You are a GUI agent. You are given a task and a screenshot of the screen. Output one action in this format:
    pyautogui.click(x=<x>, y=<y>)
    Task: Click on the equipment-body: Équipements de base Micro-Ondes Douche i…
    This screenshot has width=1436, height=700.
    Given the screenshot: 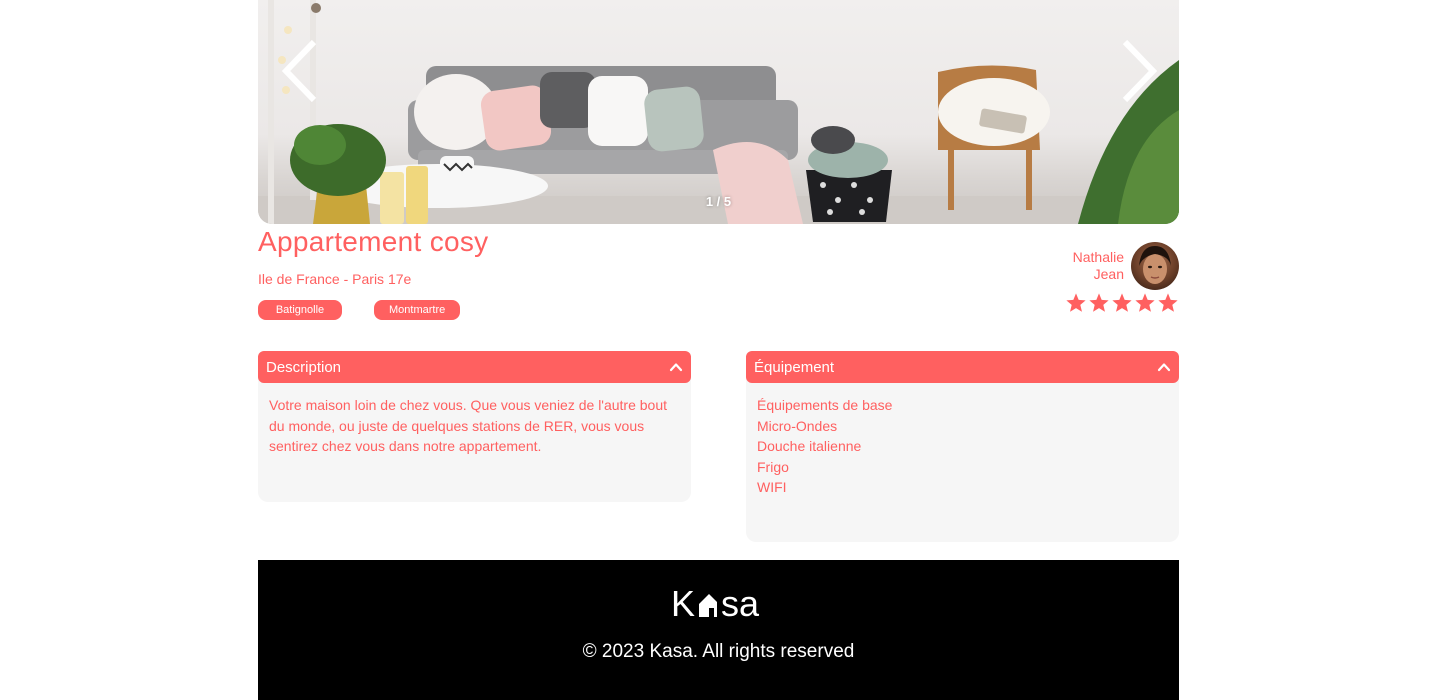 What is the action you would take?
    pyautogui.click(x=962, y=459)
    